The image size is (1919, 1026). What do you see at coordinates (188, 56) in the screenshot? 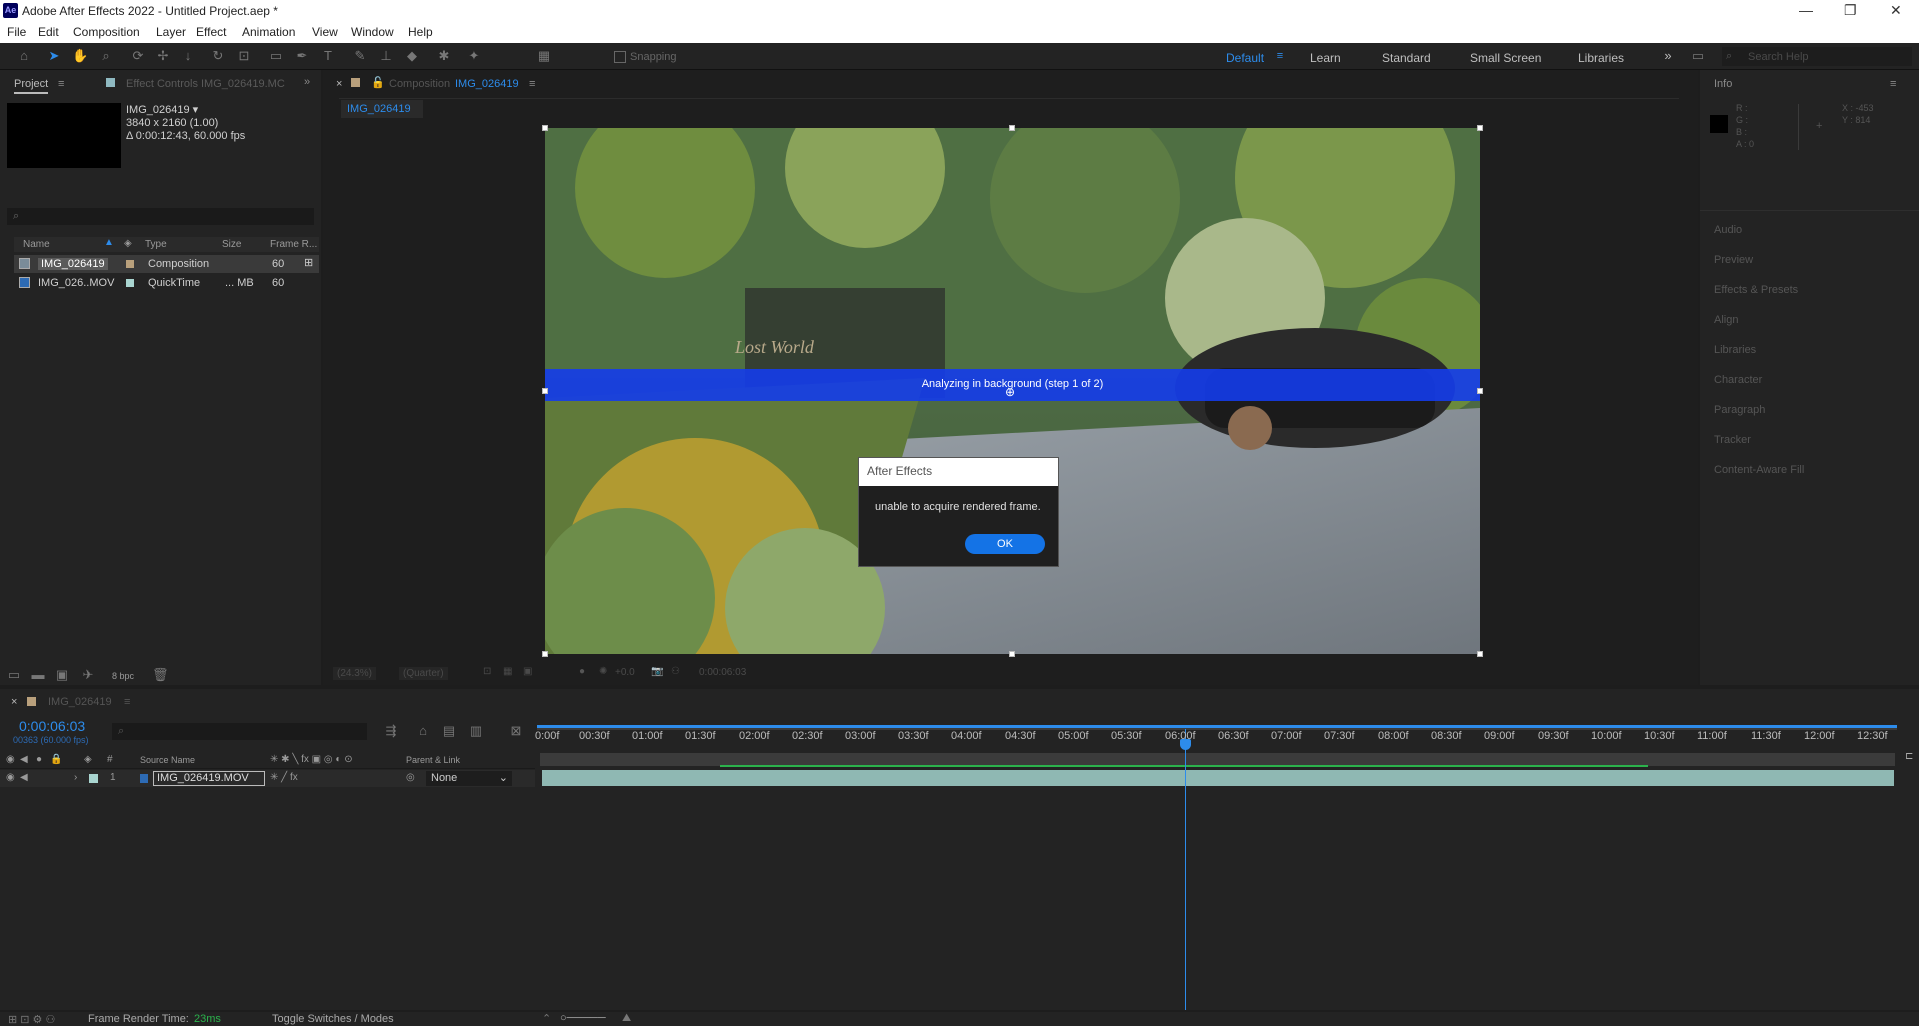
I see `dolly-tool-icon: ↓` at bounding box center [188, 56].